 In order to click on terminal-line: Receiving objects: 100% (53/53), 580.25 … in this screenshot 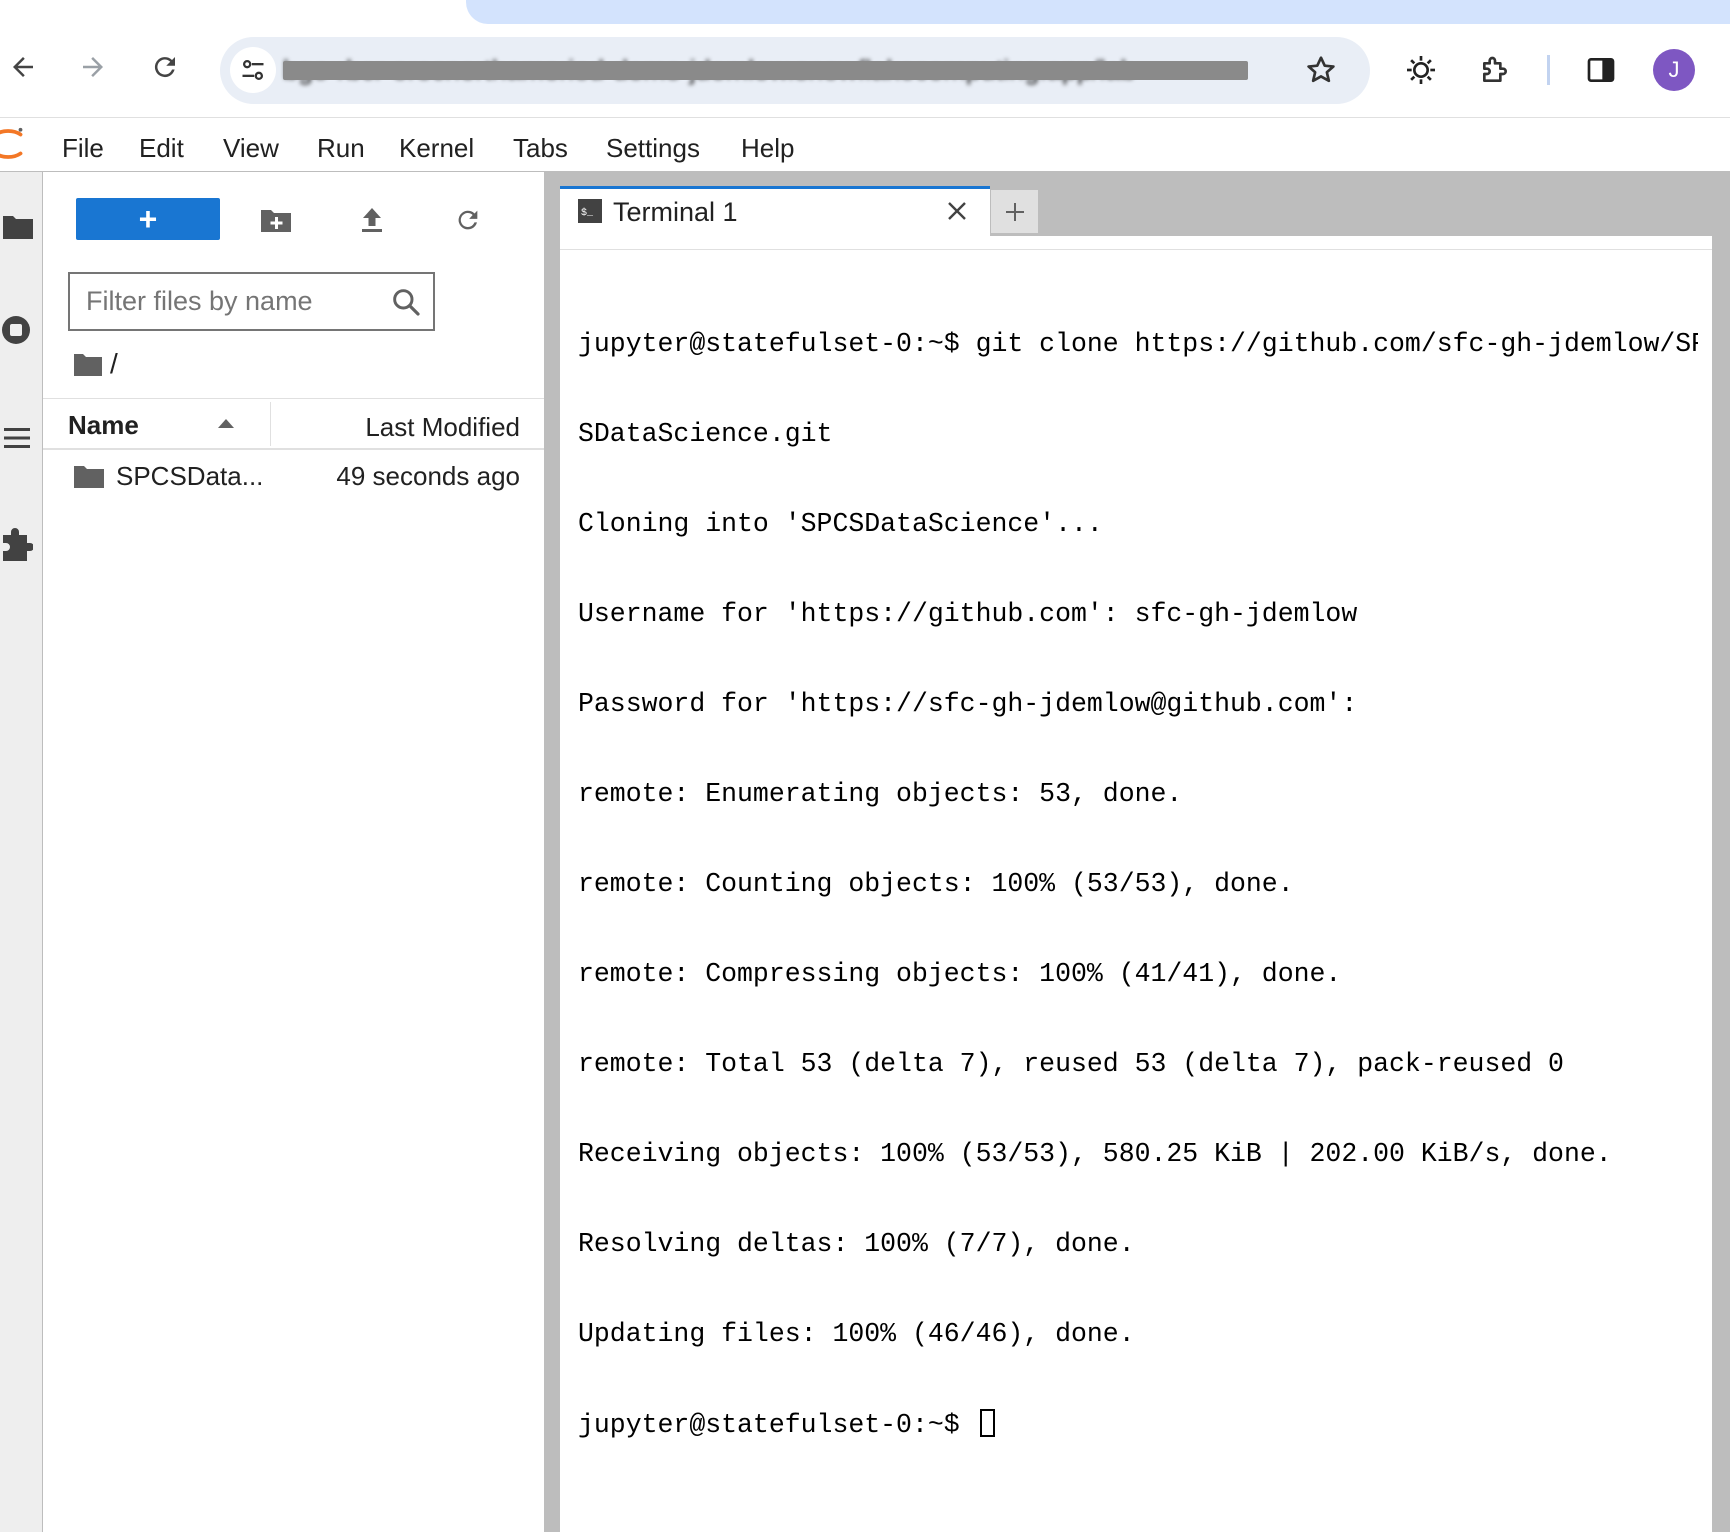, I will do `click(1095, 1154)`.